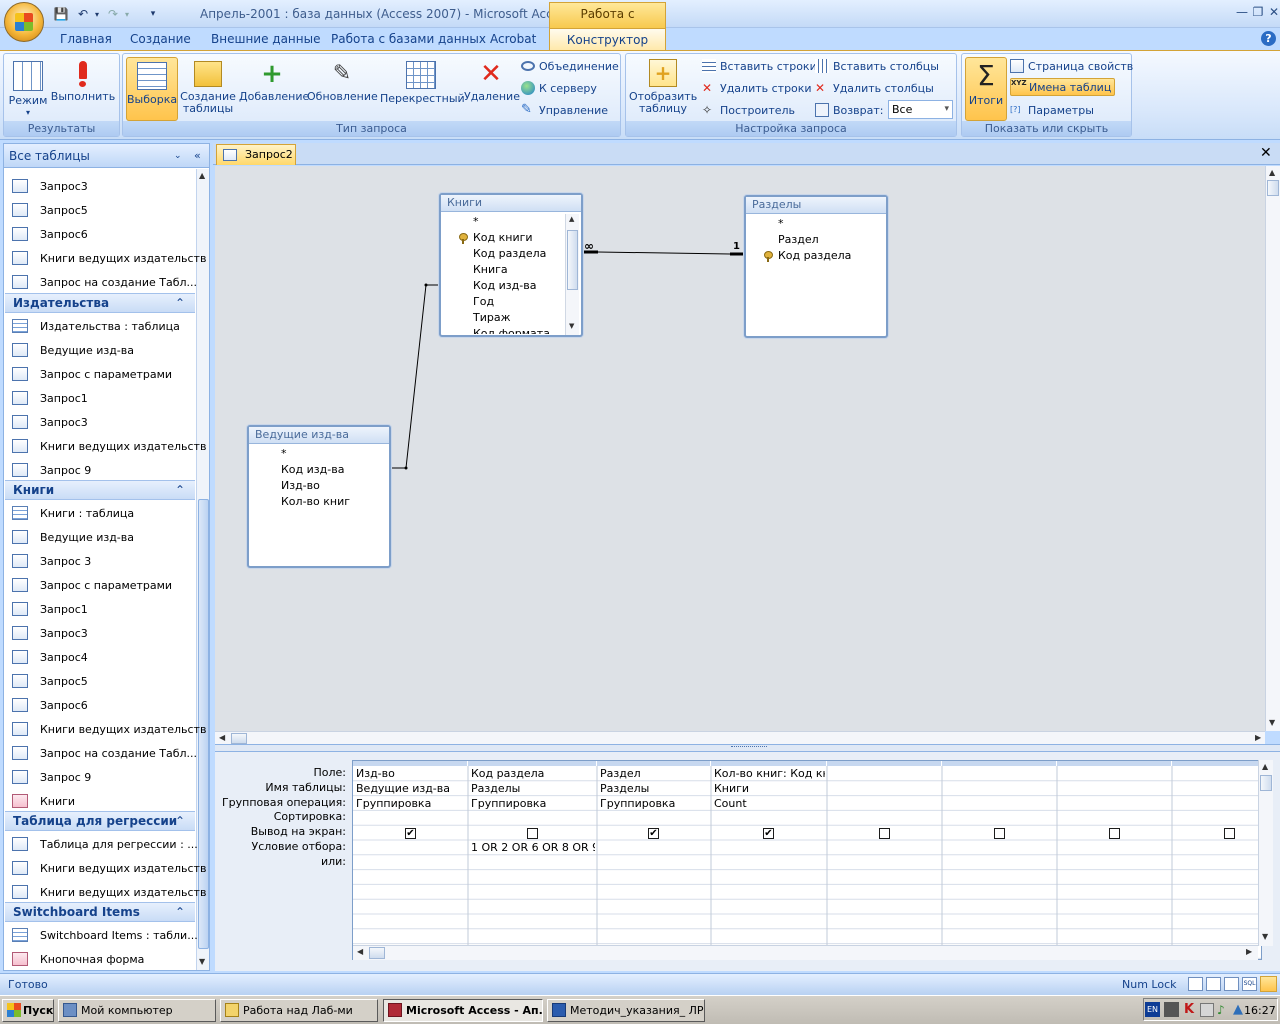 This screenshot has height=1024, width=1280. I want to click on nav-item: Запрос 9, so click(51, 470).